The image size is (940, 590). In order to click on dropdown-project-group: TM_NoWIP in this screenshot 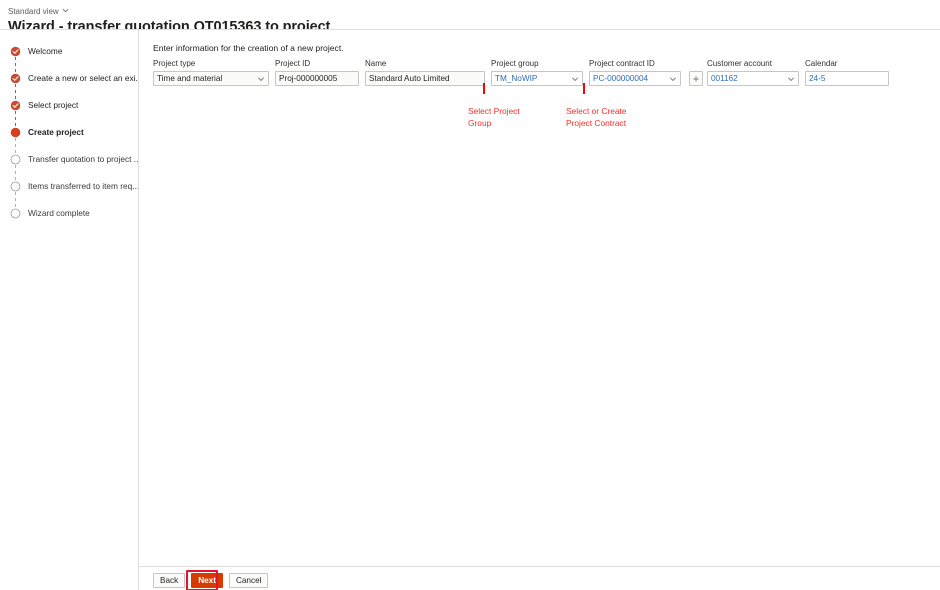, I will do `click(537, 78)`.